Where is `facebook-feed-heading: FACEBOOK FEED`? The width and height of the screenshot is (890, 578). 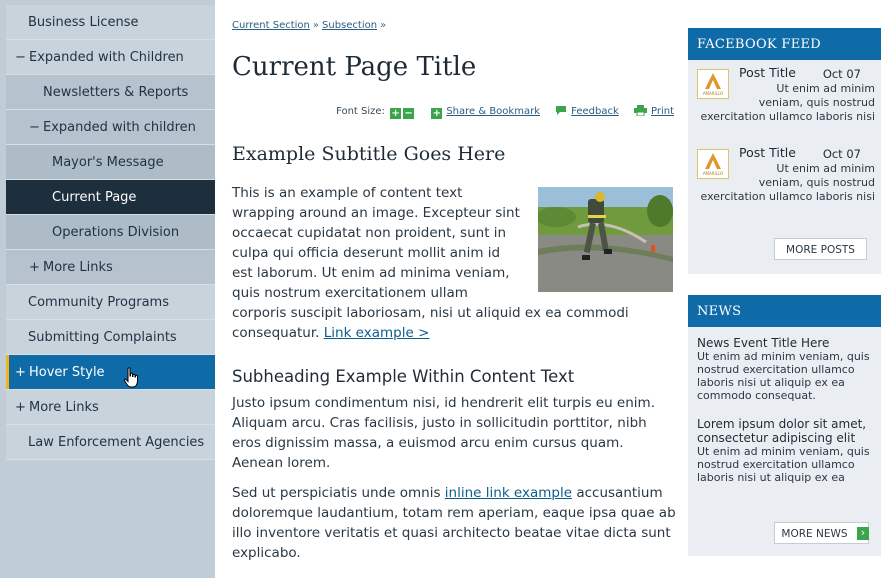 facebook-feed-heading: FACEBOOK FEED is located at coordinates (784, 44).